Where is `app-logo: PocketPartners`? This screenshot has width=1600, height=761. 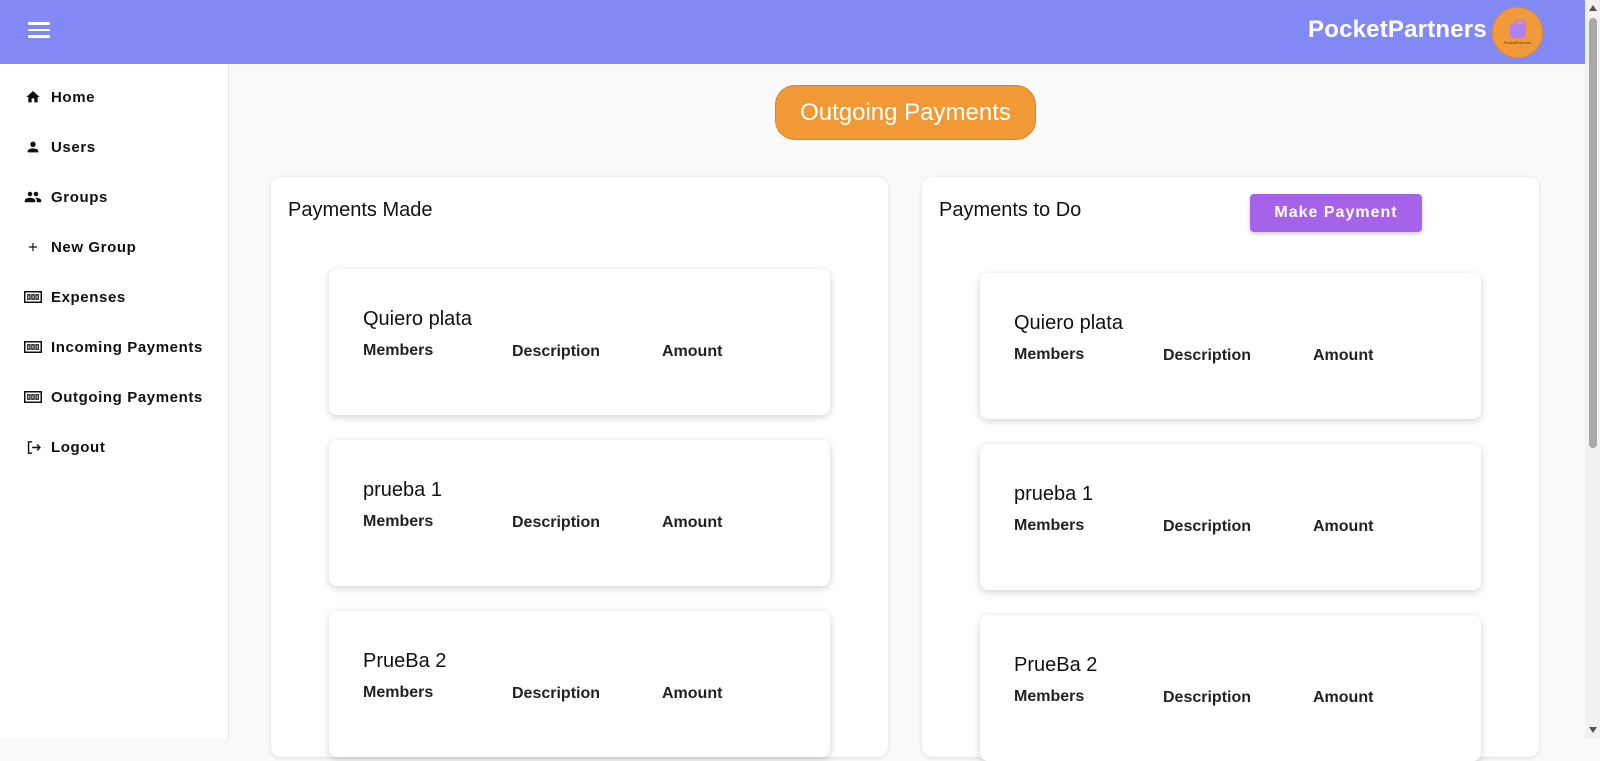 app-logo: PocketPartners is located at coordinates (1517, 32).